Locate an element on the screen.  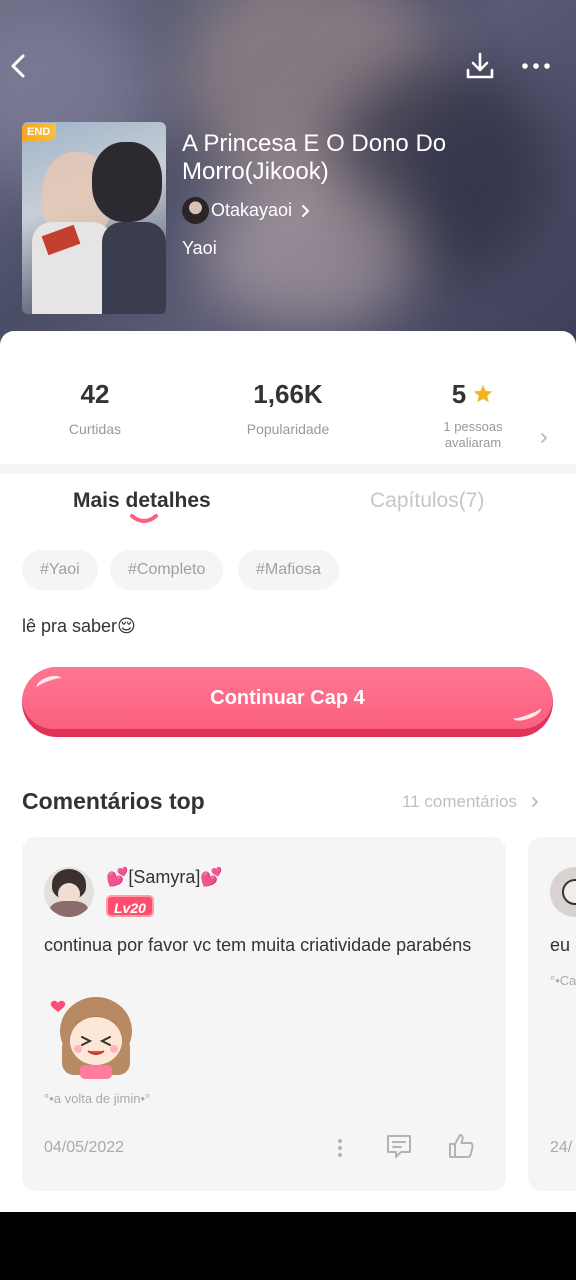
rating-label: 1 pessoas avaliaram is located at coordinates (473, 435).